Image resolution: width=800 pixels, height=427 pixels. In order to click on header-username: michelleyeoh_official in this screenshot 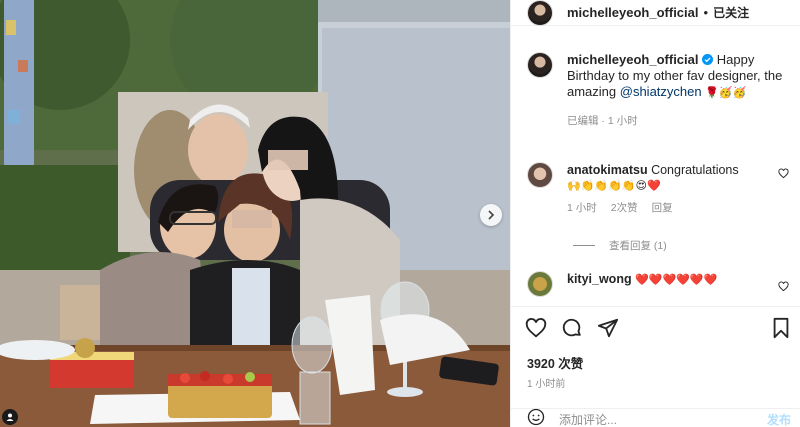, I will do `click(633, 12)`.